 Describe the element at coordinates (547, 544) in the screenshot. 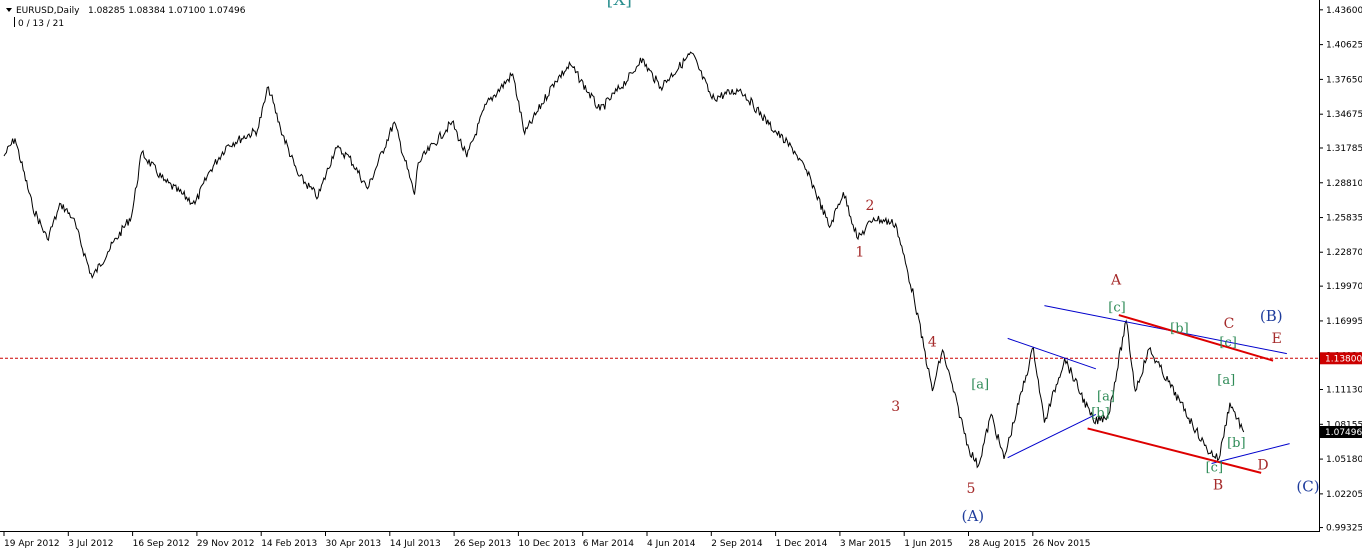

I see `x-tick-label: 10 Dec 2013` at that location.